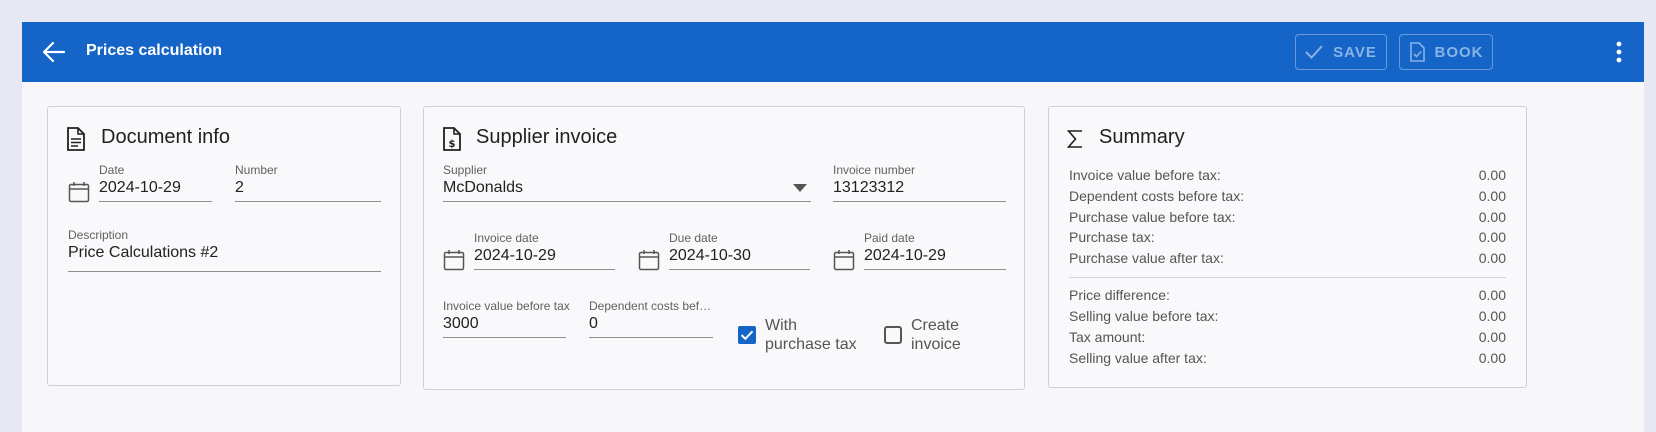 This screenshot has height=432, width=1656. I want to click on page-title: Prices calculation, so click(154, 50).